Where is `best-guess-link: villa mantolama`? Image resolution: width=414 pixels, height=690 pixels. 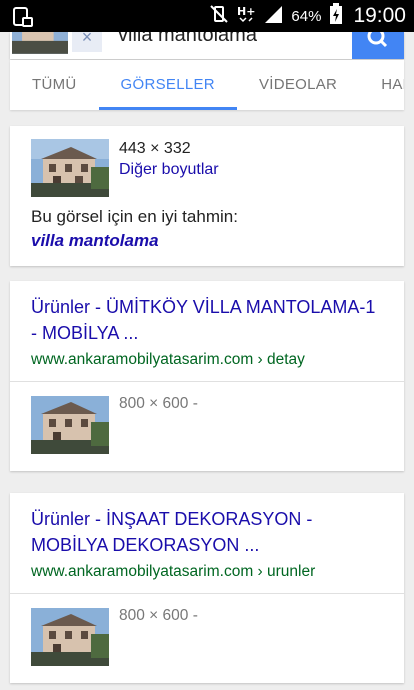
best-guess-link: villa mantolama is located at coordinates (95, 241).